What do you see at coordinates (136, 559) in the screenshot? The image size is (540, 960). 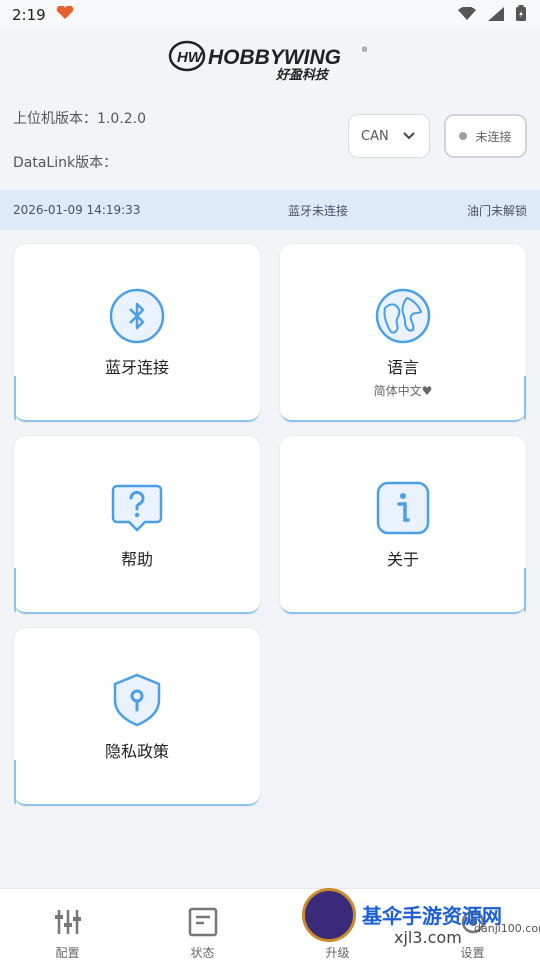 I see `help-card-title: 帮助` at bounding box center [136, 559].